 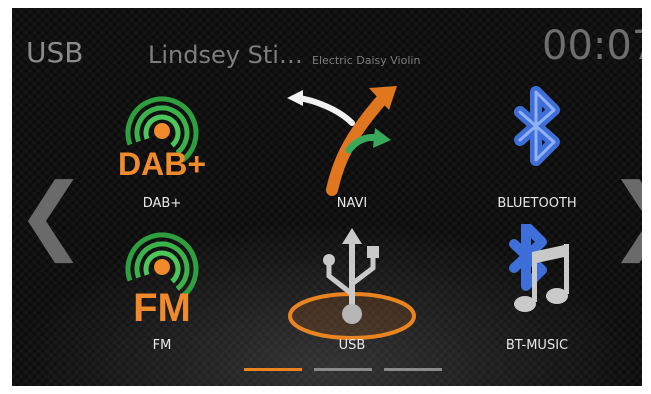 What do you see at coordinates (352, 284) in the screenshot?
I see `usb-icon` at bounding box center [352, 284].